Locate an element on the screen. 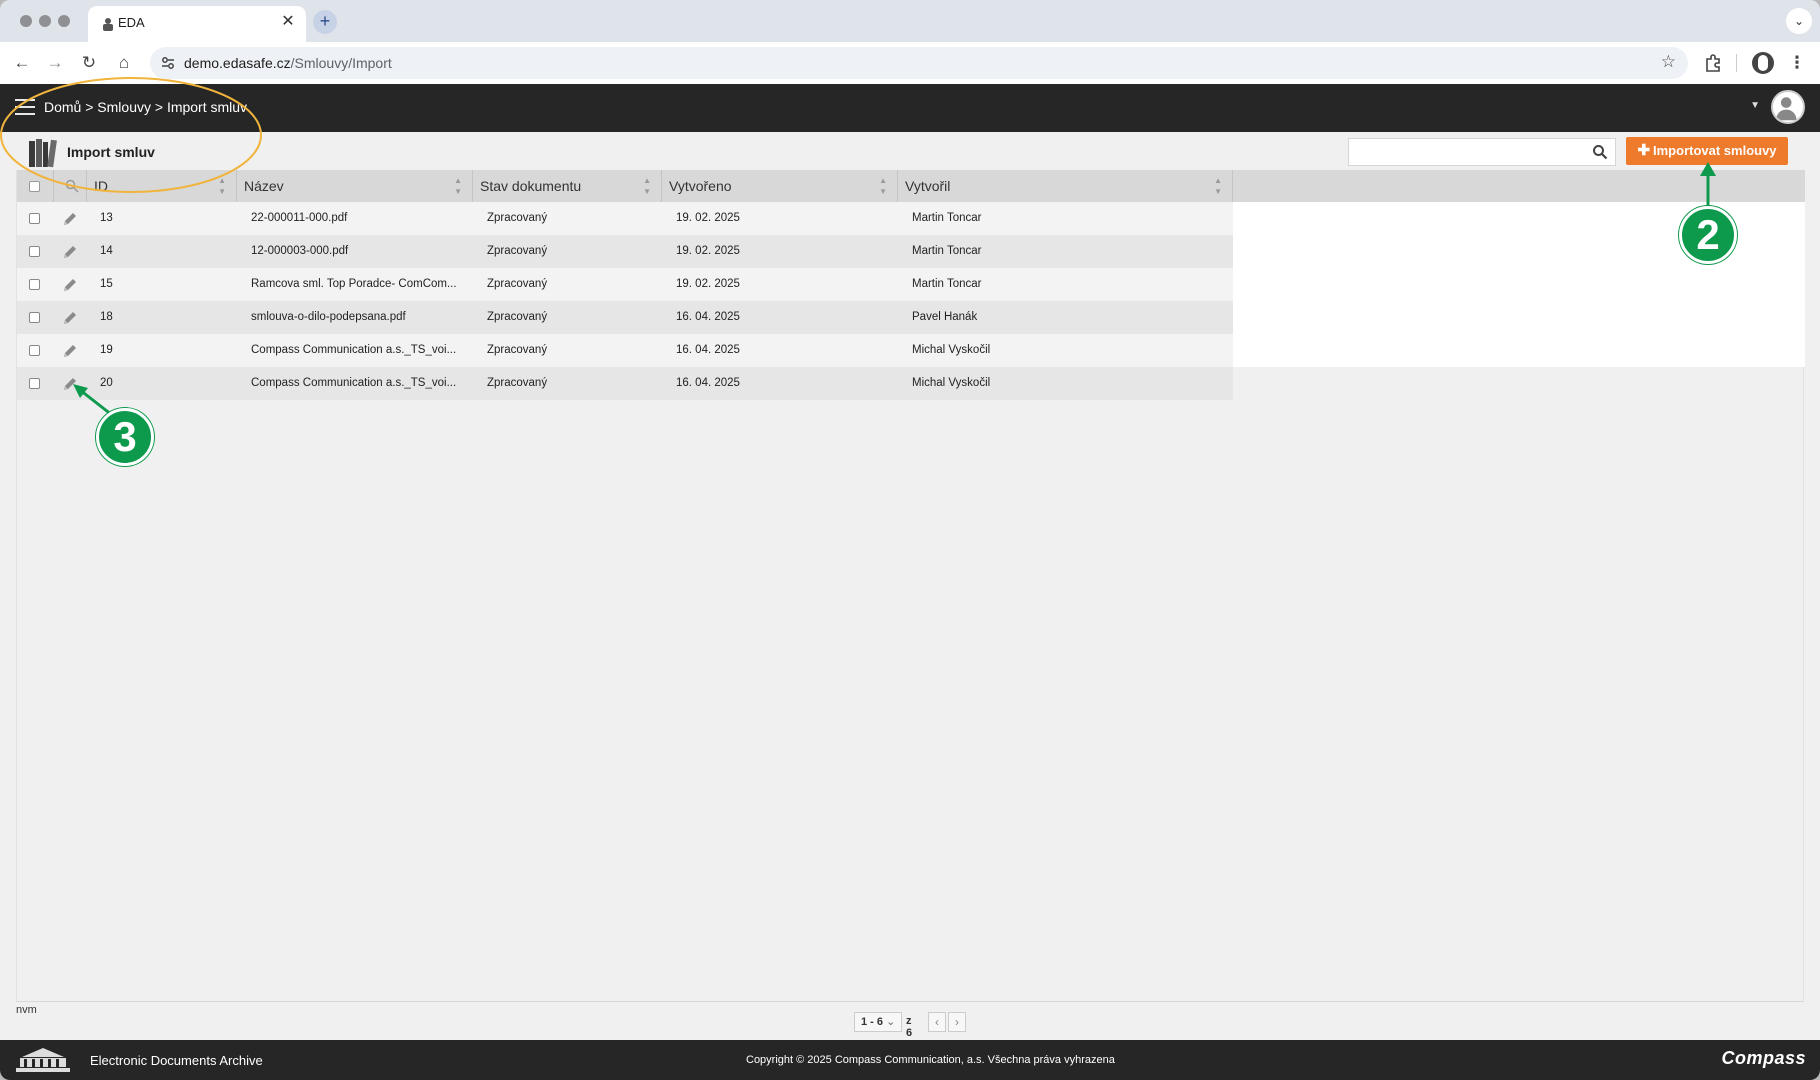 Image resolution: width=1820 pixels, height=1080 pixels. minimize-window-button is located at coordinates (45, 21).